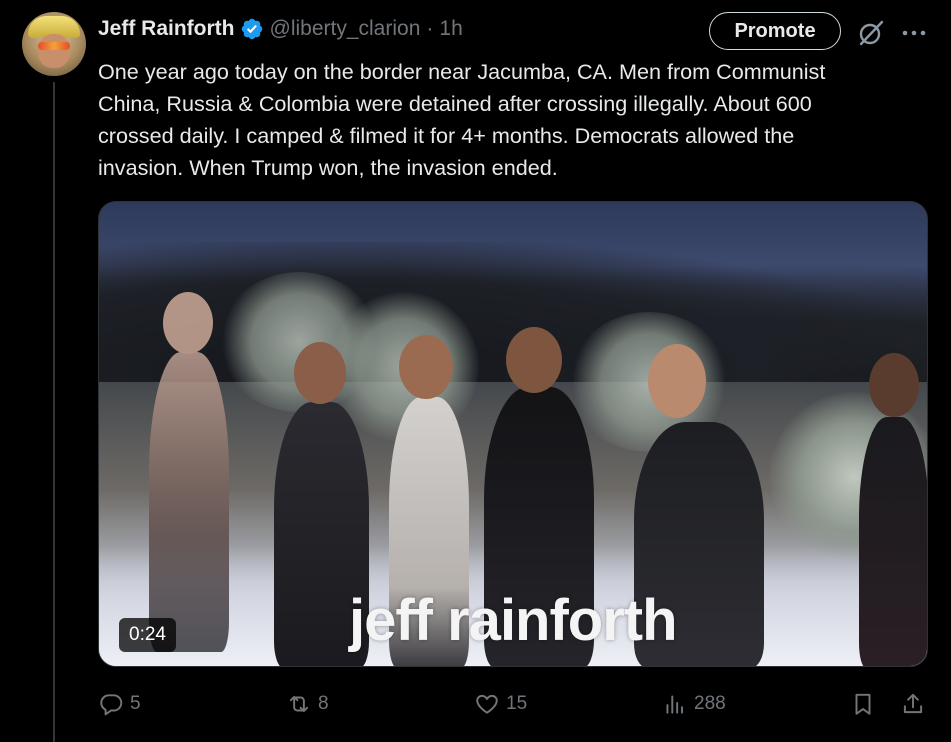  I want to click on reply-button: 5, so click(119, 704).